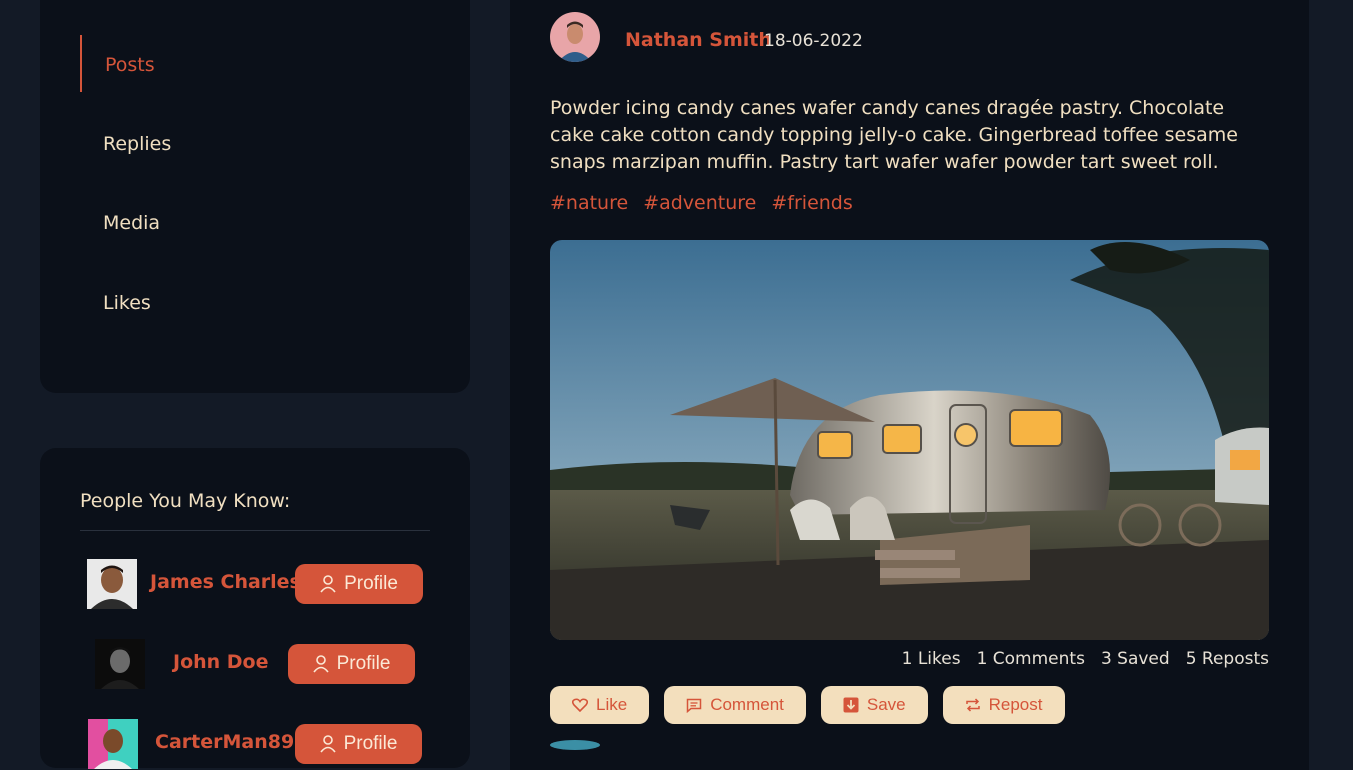 This screenshot has width=1353, height=770. Describe the element at coordinates (886, 704) in the screenshot. I see `save-button-label: Save` at that location.